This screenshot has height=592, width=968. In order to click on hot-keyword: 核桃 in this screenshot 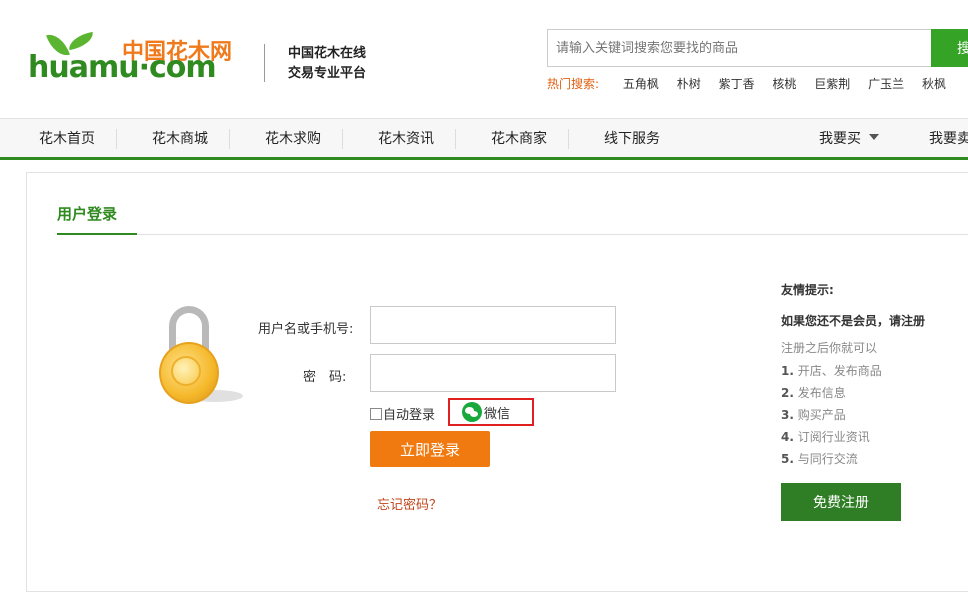, I will do `click(784, 84)`.